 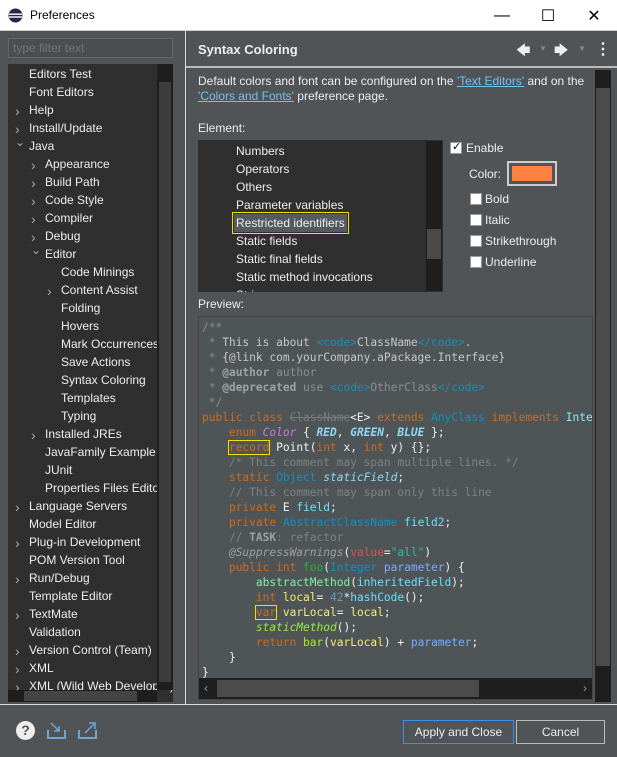 I want to click on element-list-item: Static final fields, so click(x=279, y=259).